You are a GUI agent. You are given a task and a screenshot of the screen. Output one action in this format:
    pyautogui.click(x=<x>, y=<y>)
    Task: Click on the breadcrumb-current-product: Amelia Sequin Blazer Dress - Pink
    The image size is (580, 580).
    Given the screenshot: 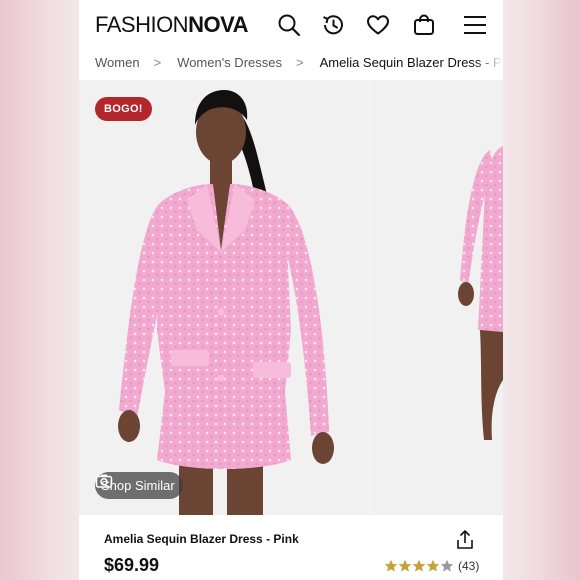 What is the action you would take?
    pyautogui.click(x=411, y=62)
    